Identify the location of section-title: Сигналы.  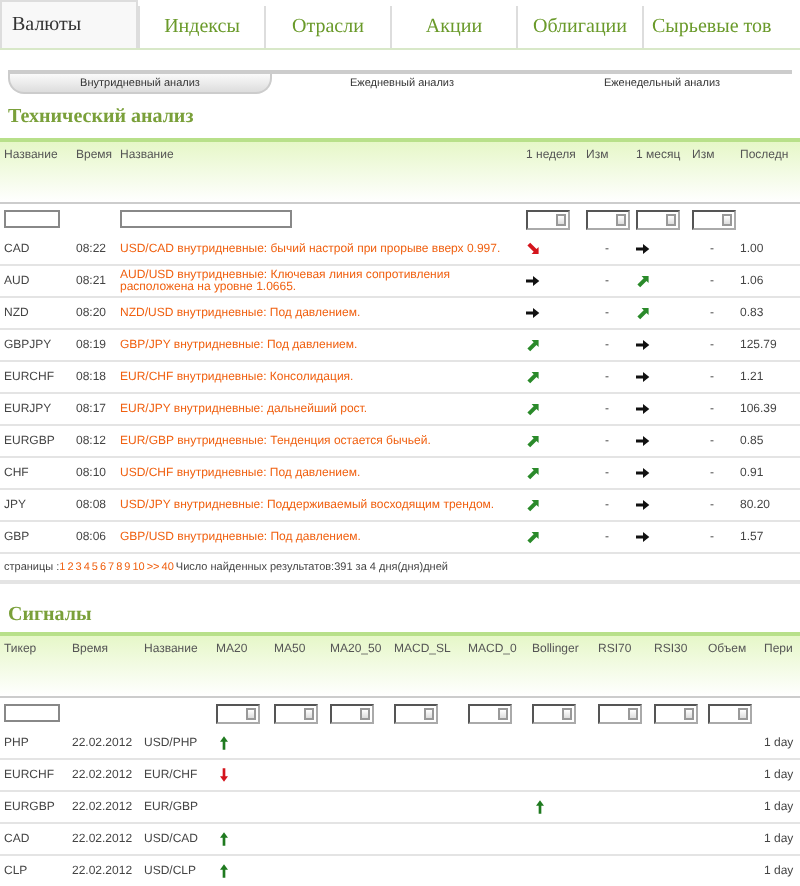
(51, 615).